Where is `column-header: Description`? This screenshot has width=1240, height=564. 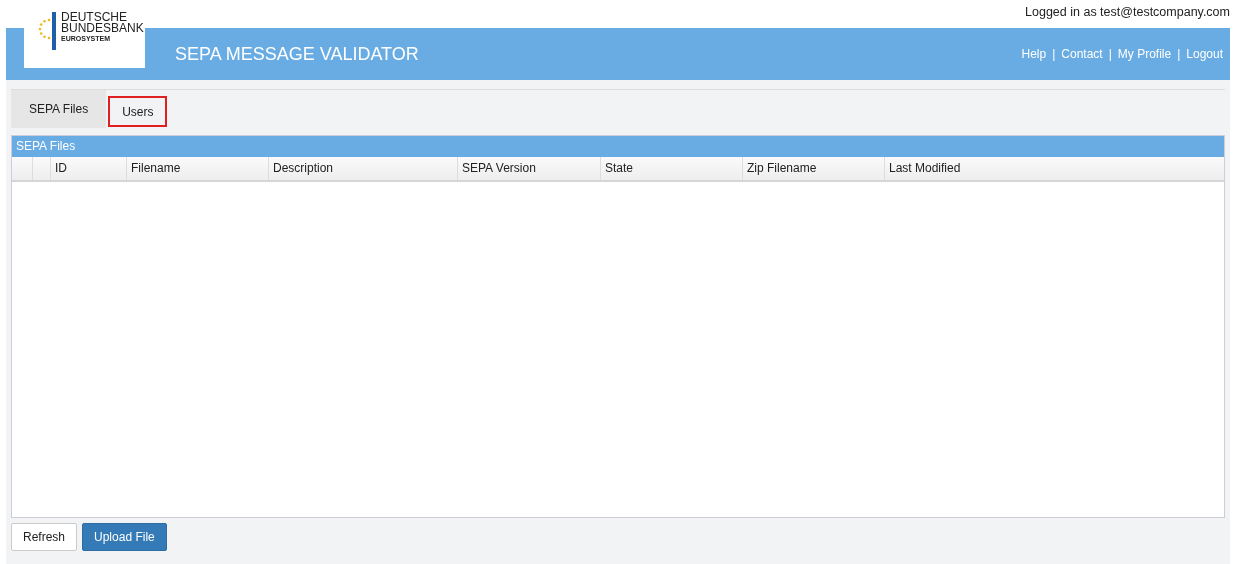 column-header: Description is located at coordinates (362, 168).